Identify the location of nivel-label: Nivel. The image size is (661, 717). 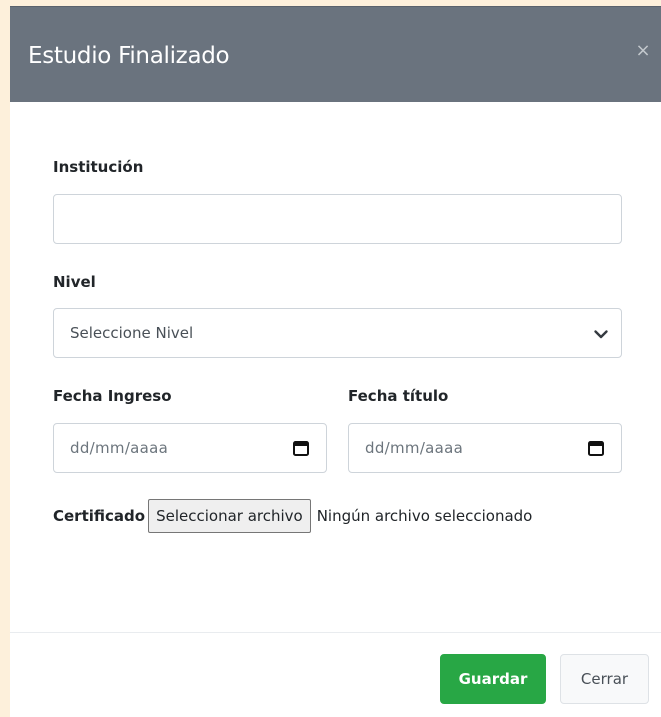
(74, 282).